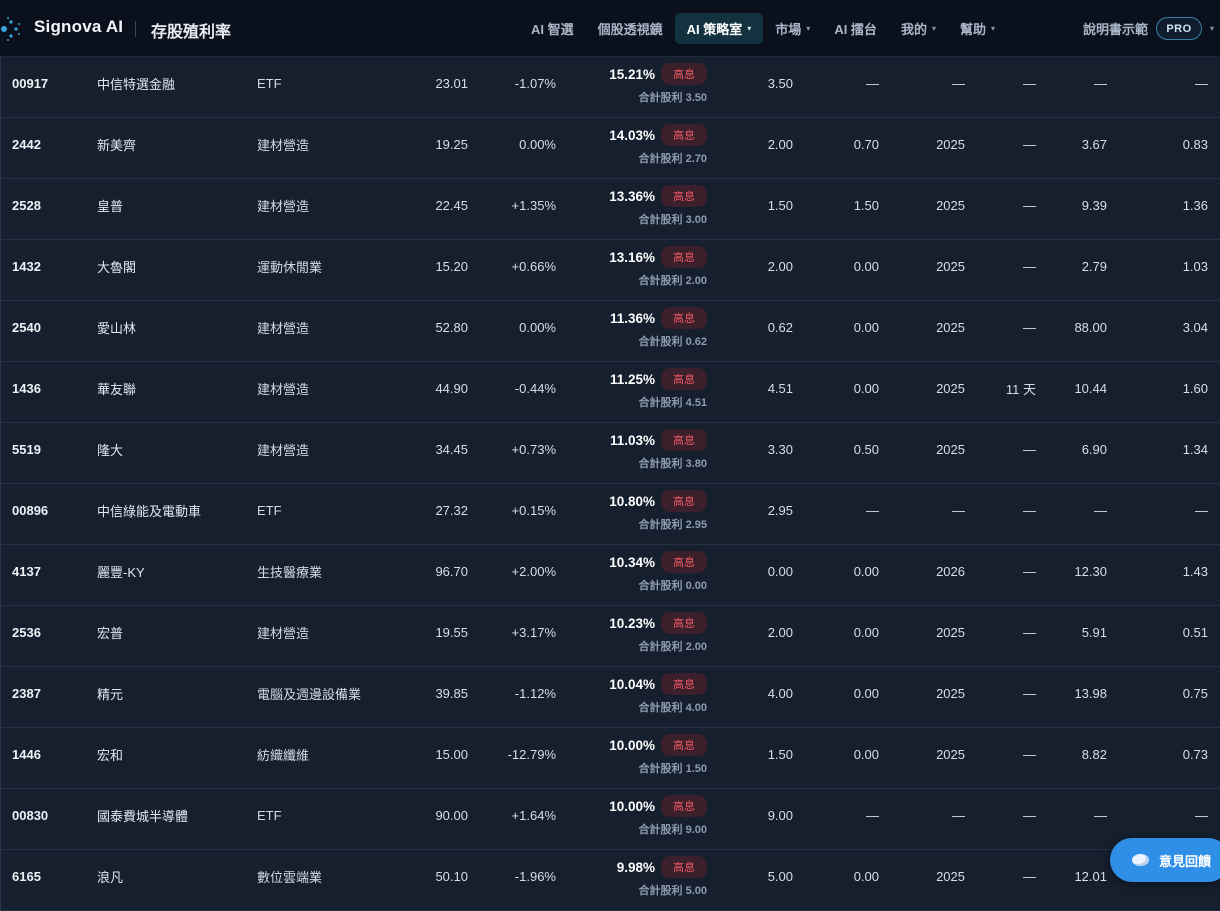  What do you see at coordinates (116, 388) in the screenshot?
I see `stock-name: 華友聯` at bounding box center [116, 388].